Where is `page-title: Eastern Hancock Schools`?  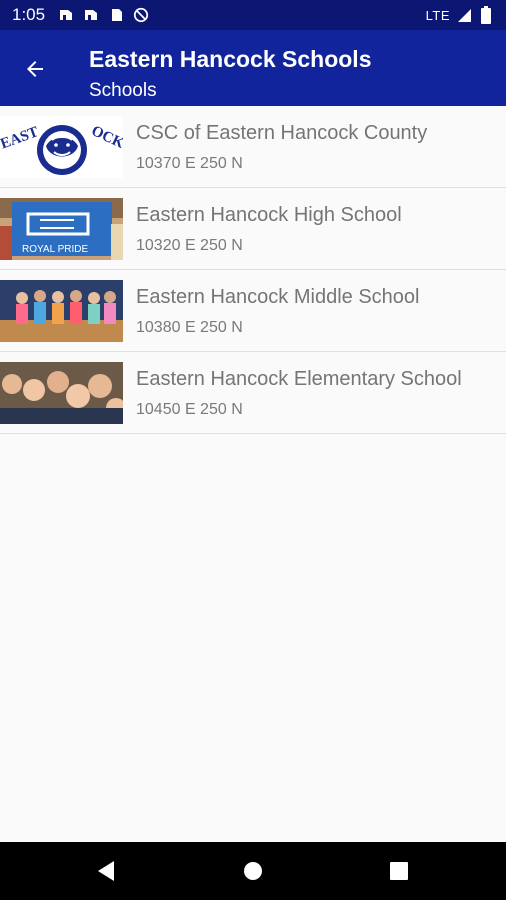
page-title: Eastern Hancock Schools is located at coordinates (230, 59).